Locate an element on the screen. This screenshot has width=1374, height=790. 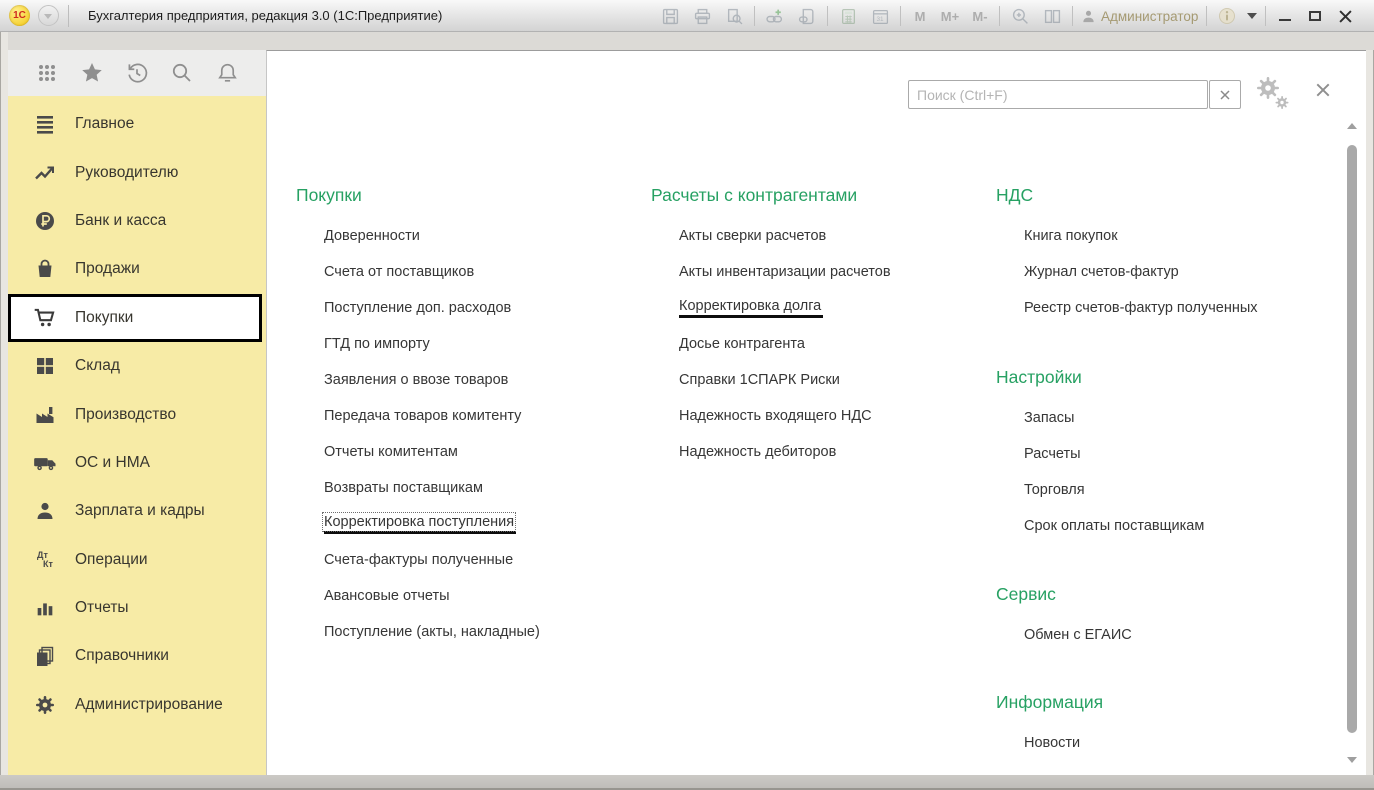
menu-link: Справки 1СПАРК Риски is located at coordinates (759, 380).